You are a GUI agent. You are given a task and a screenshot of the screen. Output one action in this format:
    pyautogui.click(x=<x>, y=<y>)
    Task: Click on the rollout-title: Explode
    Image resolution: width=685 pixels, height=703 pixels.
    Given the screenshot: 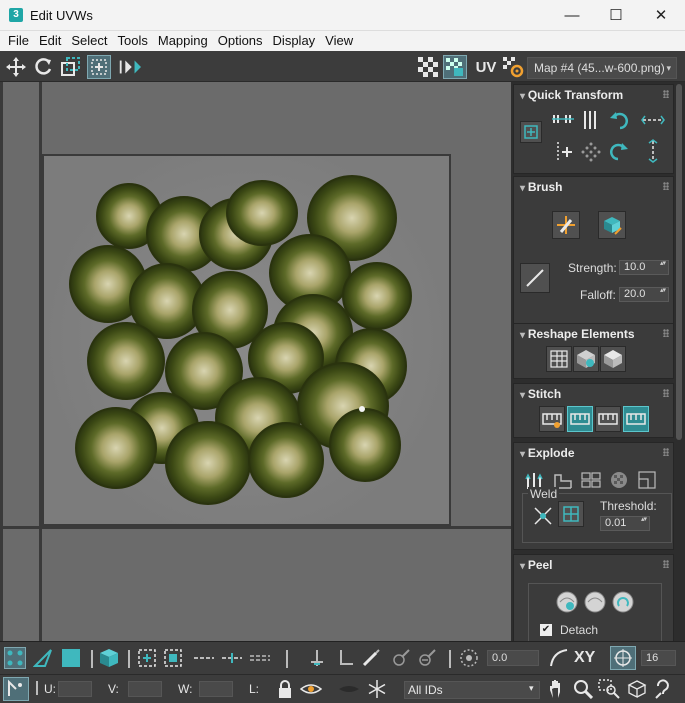 What is the action you would take?
    pyautogui.click(x=547, y=453)
    